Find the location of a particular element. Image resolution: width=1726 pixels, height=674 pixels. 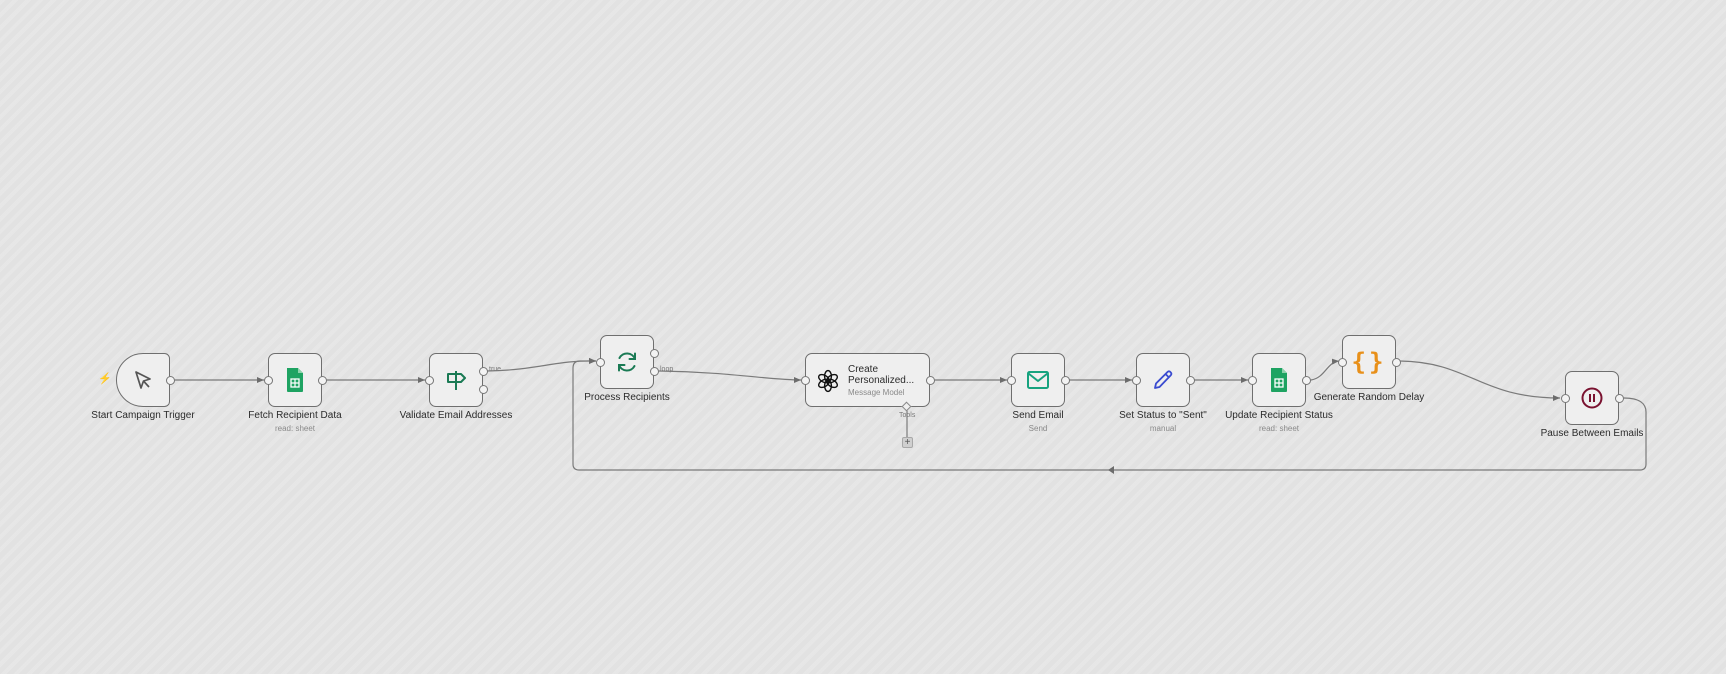

pause-icon is located at coordinates (1592, 398).